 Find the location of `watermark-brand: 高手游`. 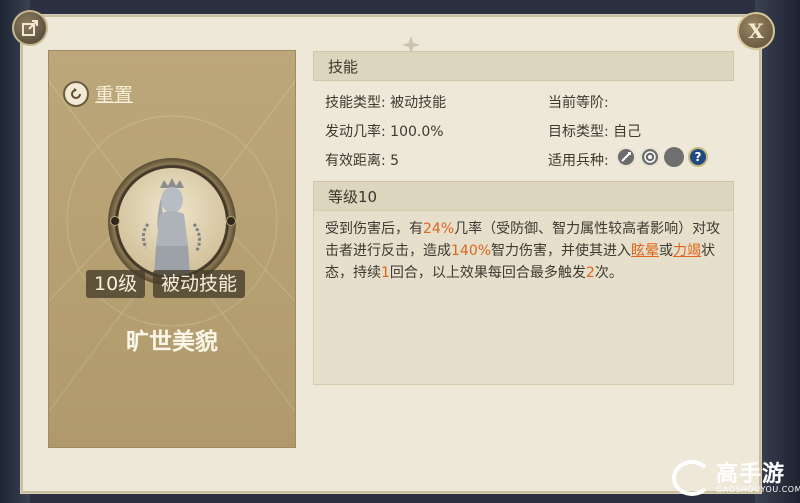

watermark-brand: 高手游 is located at coordinates (751, 474).